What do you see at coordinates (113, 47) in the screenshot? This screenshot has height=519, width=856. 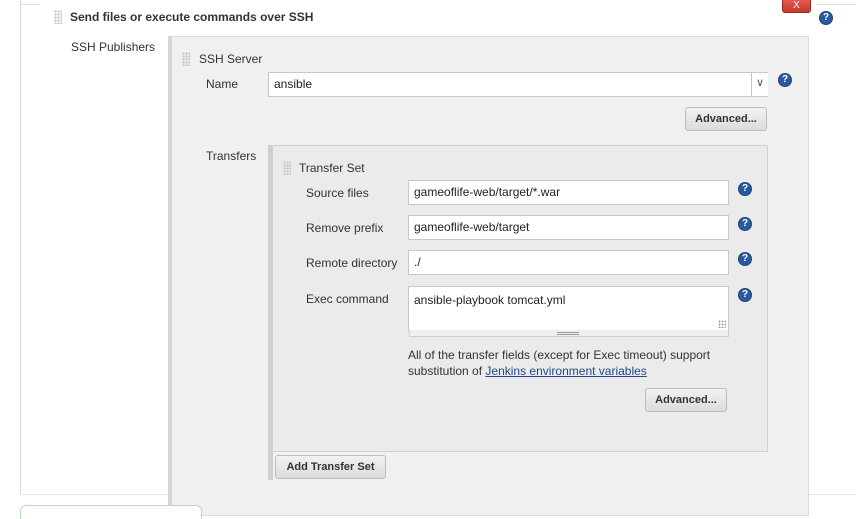 I see `ssh-publishers-label: SSH Publishers` at bounding box center [113, 47].